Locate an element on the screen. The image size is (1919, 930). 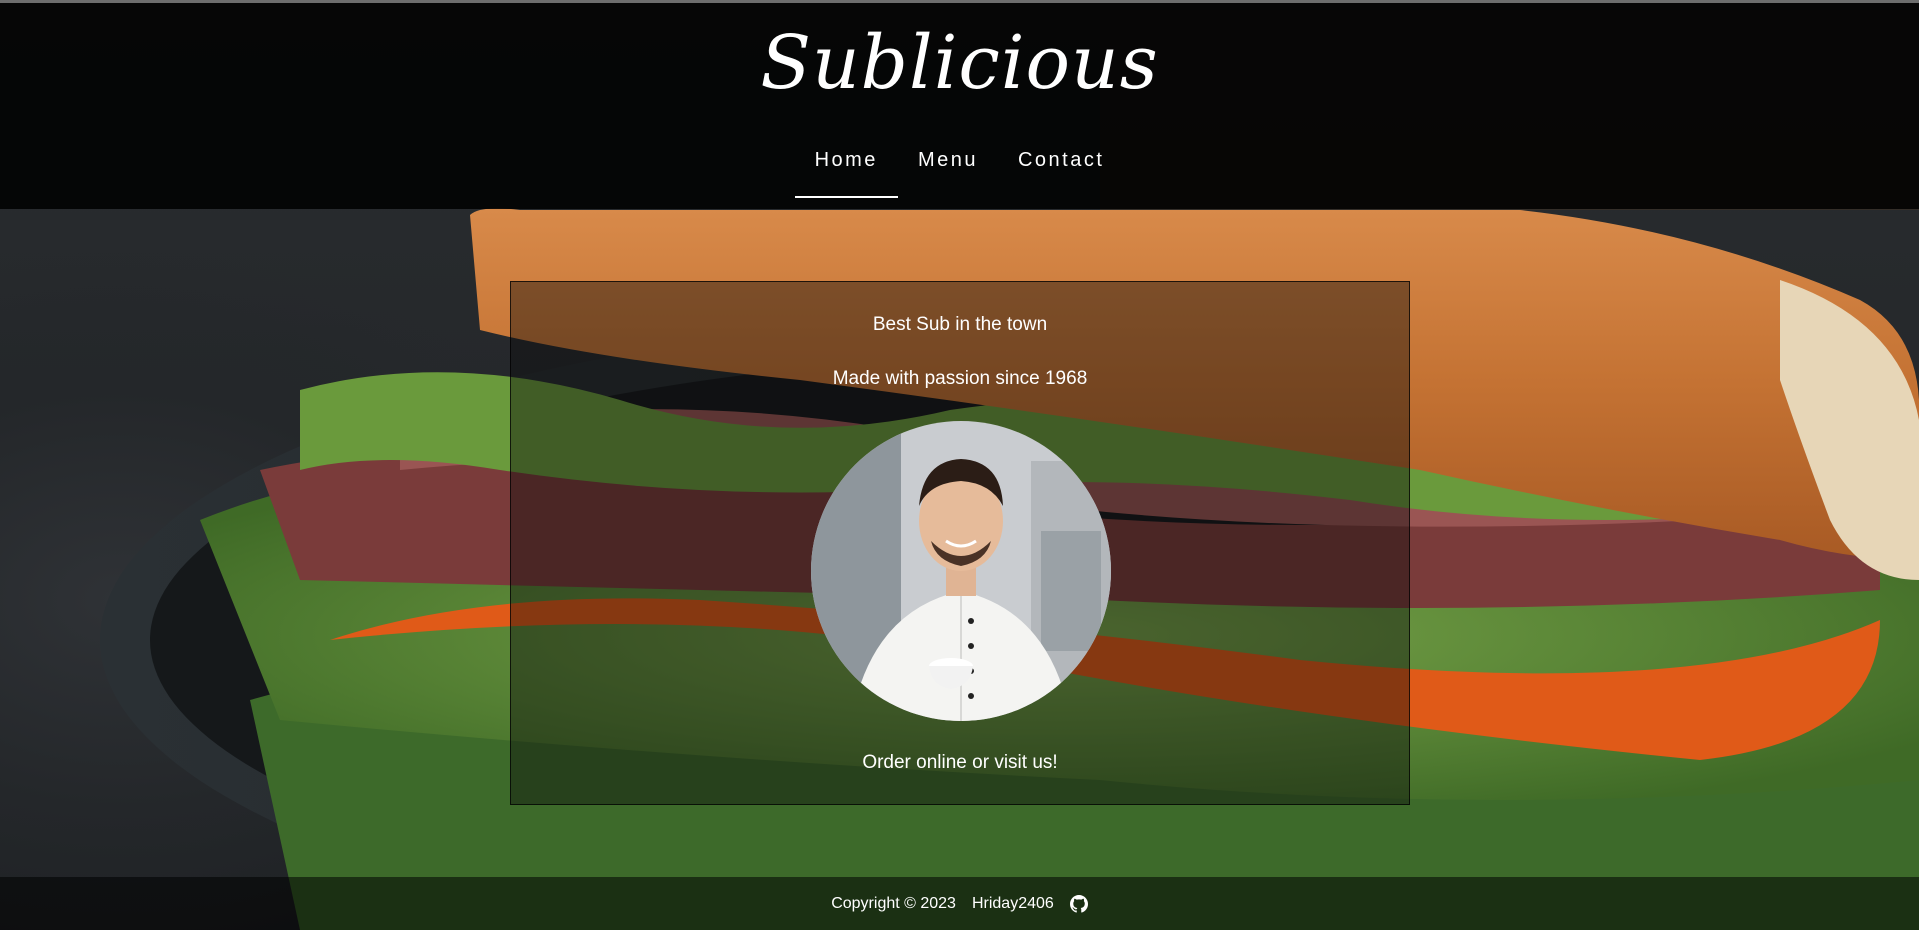
hero-call-to-action: Order online or visit us! is located at coordinates (960, 762).